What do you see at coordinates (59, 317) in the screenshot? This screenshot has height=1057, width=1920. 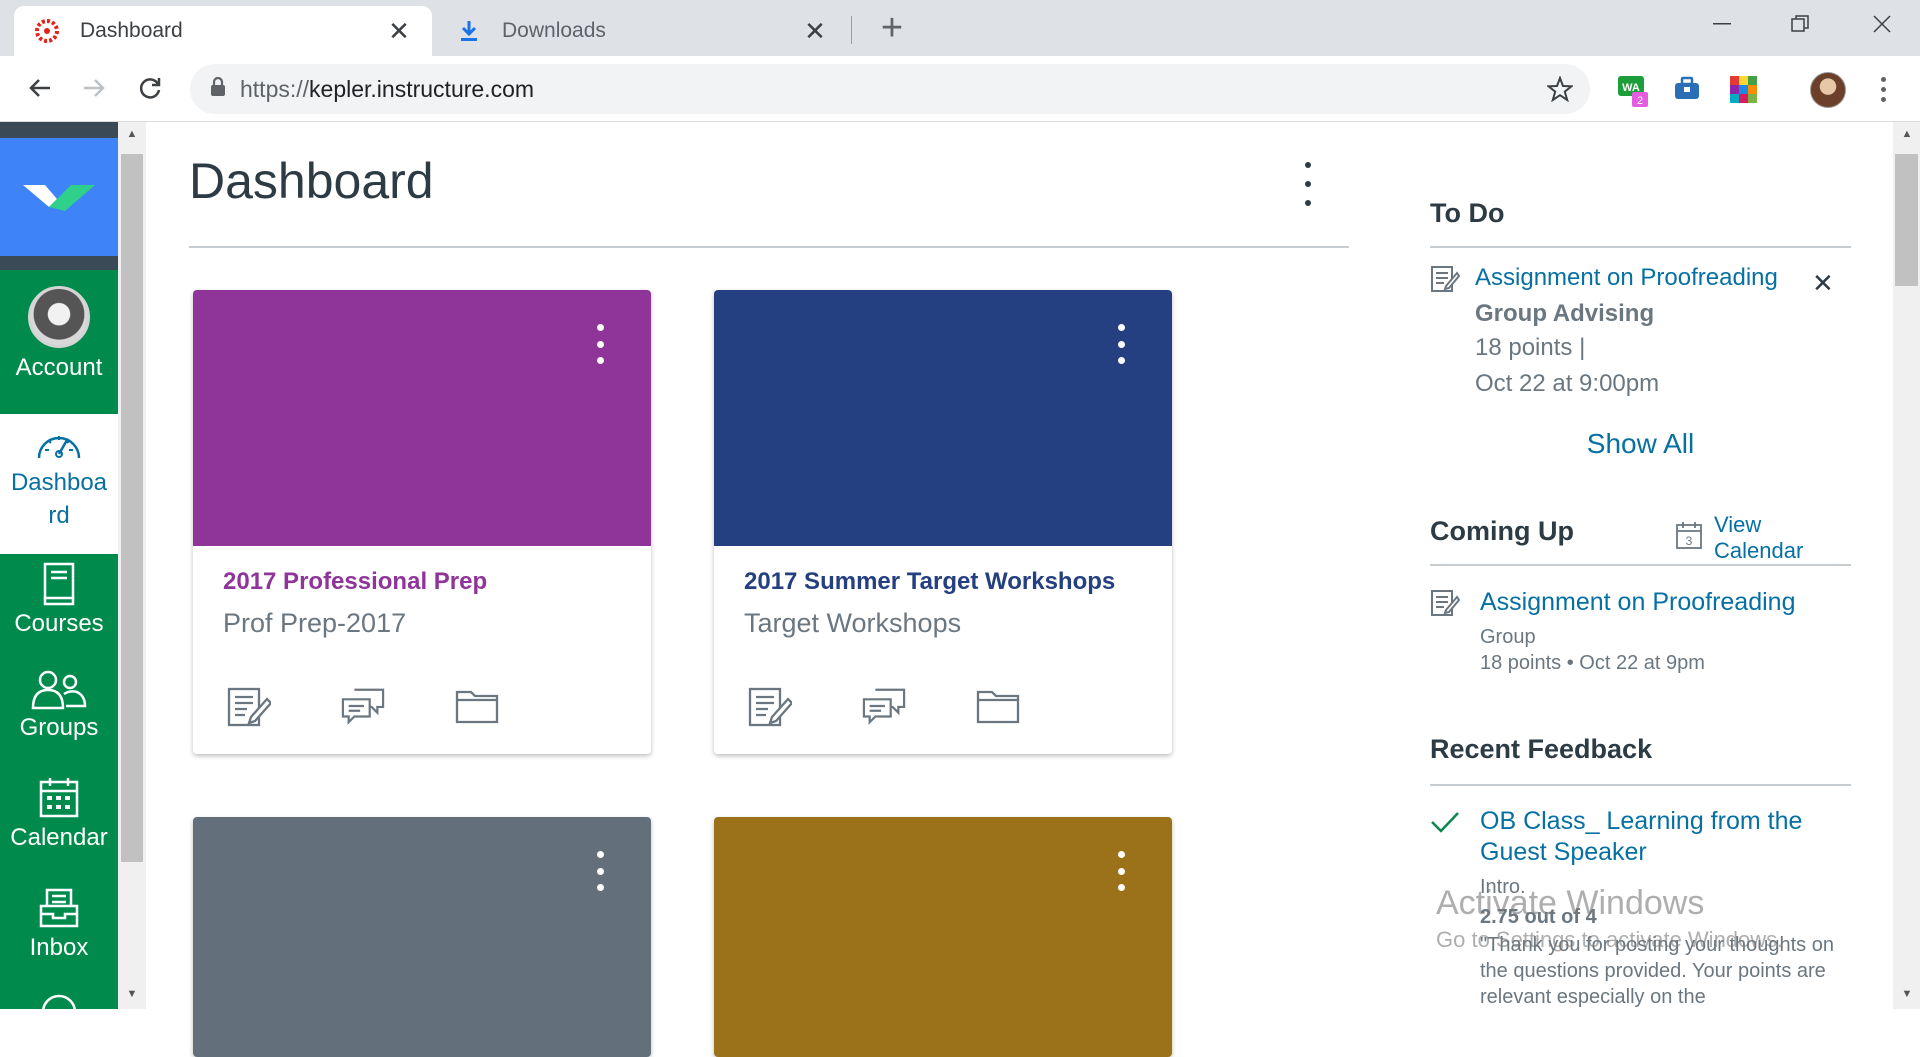 I see `user-avatar` at bounding box center [59, 317].